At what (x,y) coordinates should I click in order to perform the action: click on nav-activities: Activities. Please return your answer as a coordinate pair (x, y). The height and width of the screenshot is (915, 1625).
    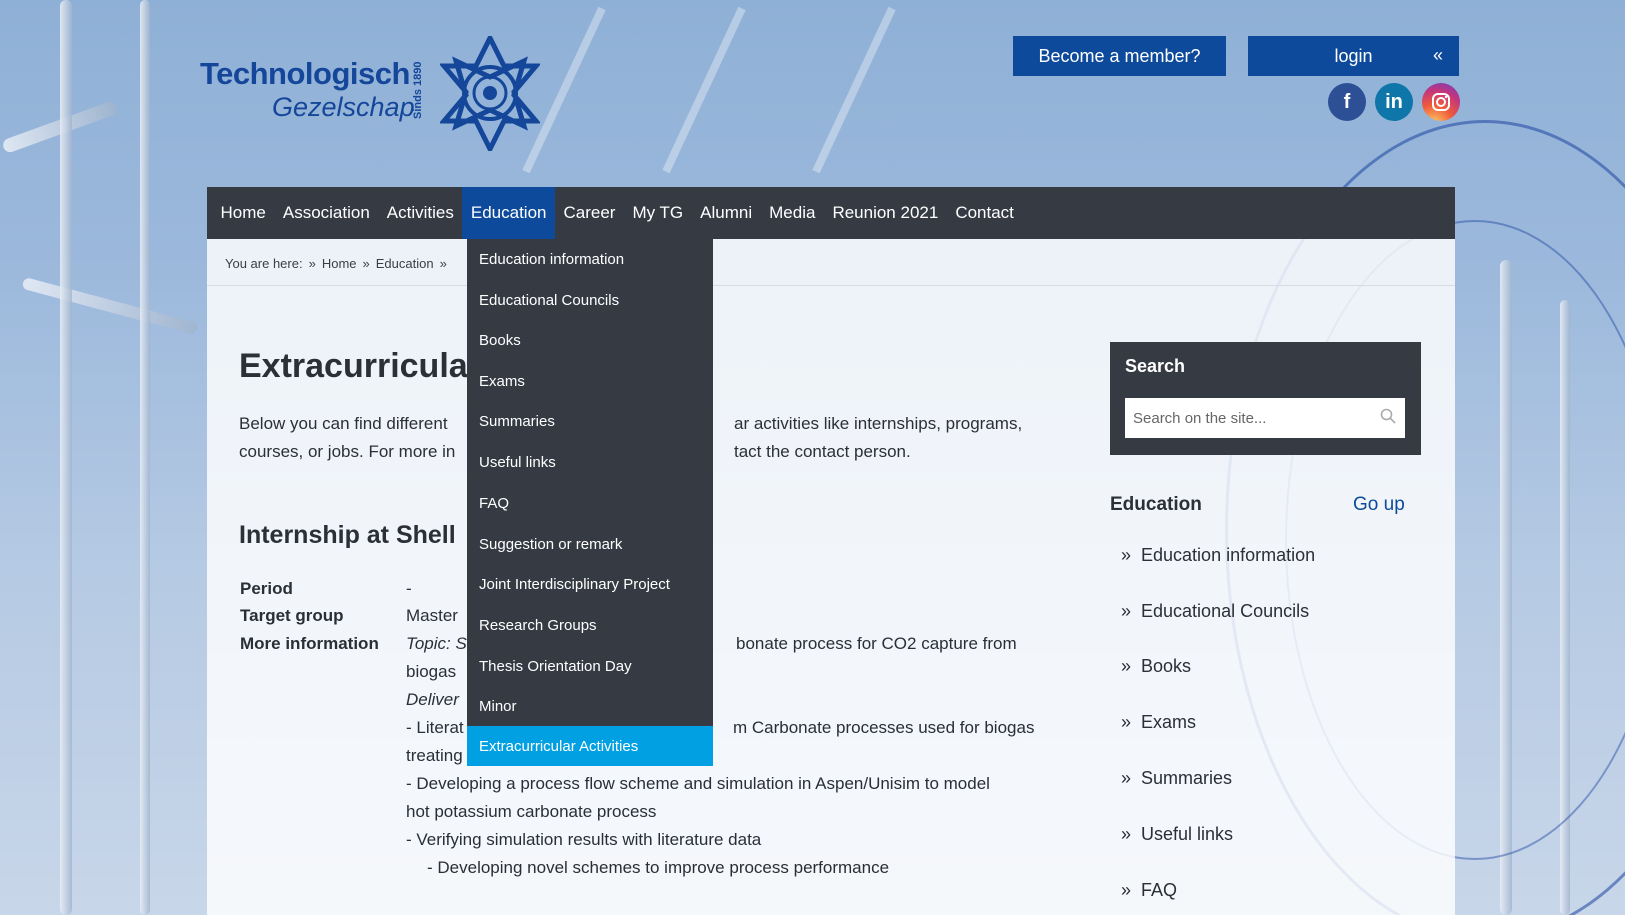
    Looking at the image, I should click on (420, 213).